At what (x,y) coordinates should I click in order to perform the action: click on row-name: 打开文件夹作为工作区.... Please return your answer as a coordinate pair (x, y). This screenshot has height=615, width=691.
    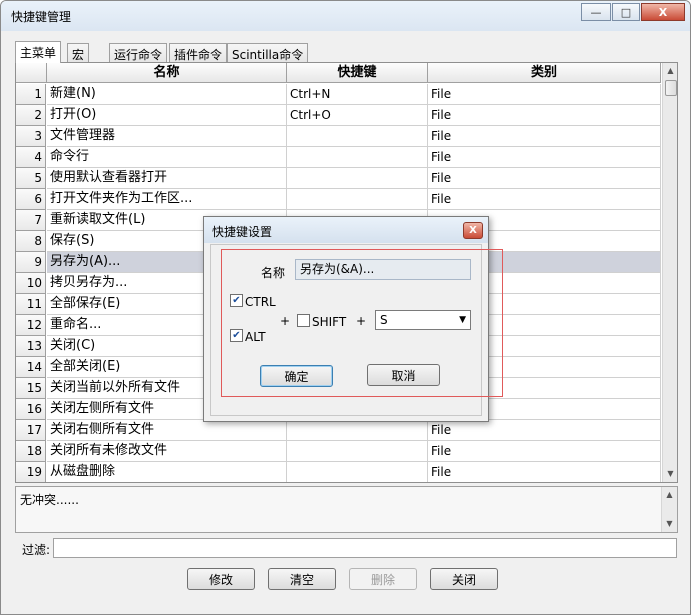
    Looking at the image, I should click on (167, 199).